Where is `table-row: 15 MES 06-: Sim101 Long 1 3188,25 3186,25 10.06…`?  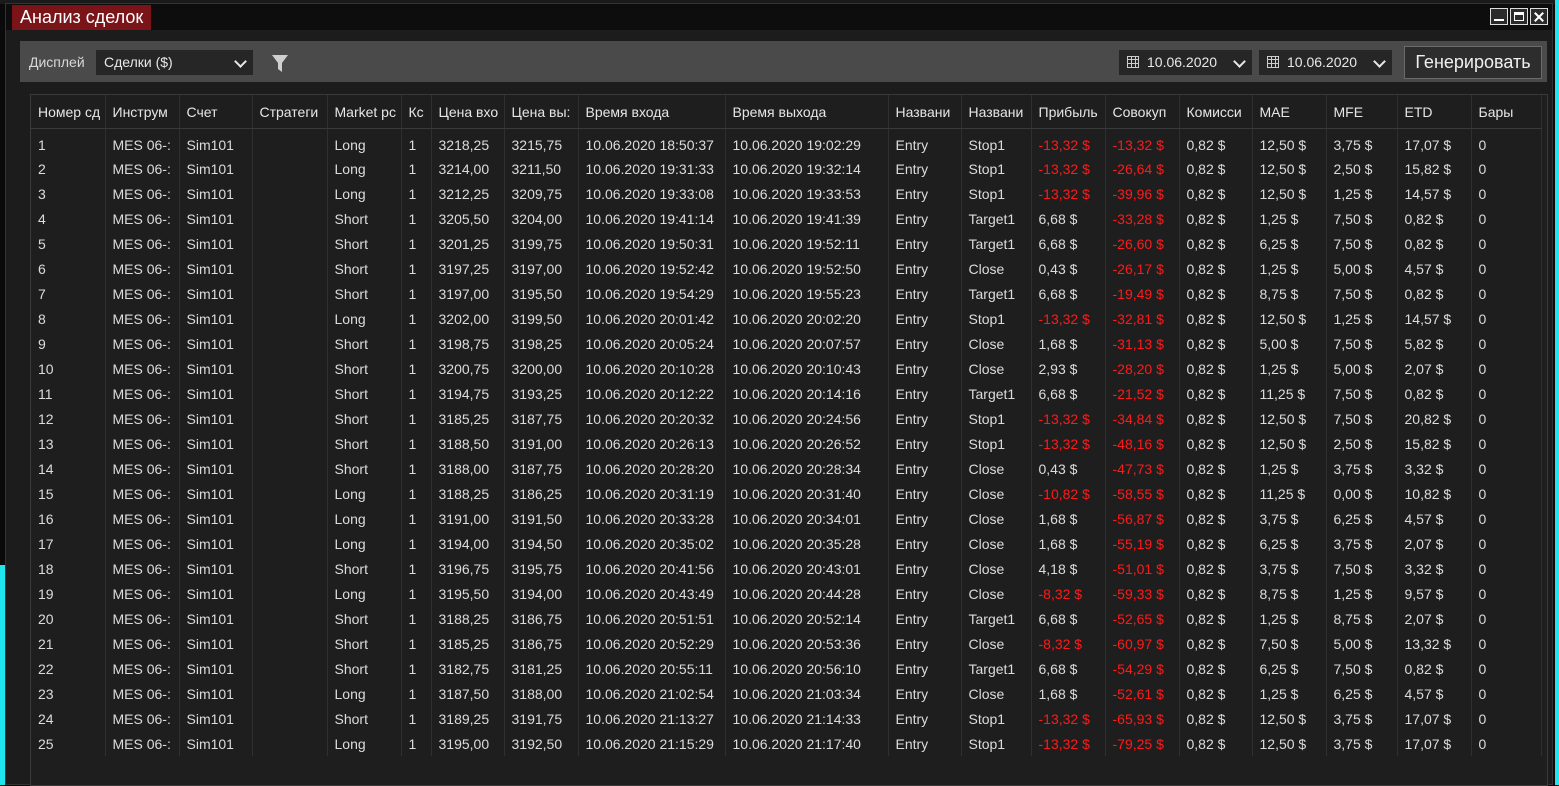
table-row: 15 MES 06-: Sim101 Long 1 3188,25 3186,25 10.06… is located at coordinates (786, 493).